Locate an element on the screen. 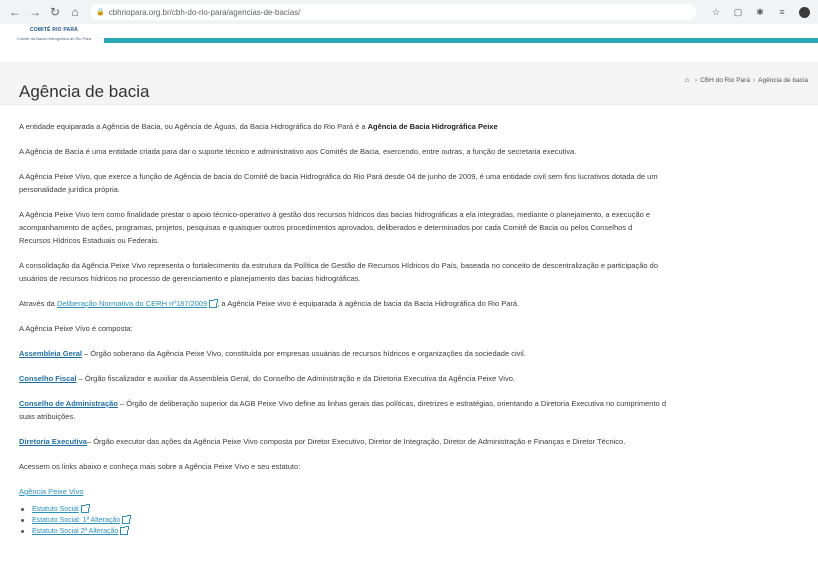 The image size is (818, 573). logo-title: COMITÊ RIO PARÁ is located at coordinates (54, 30).